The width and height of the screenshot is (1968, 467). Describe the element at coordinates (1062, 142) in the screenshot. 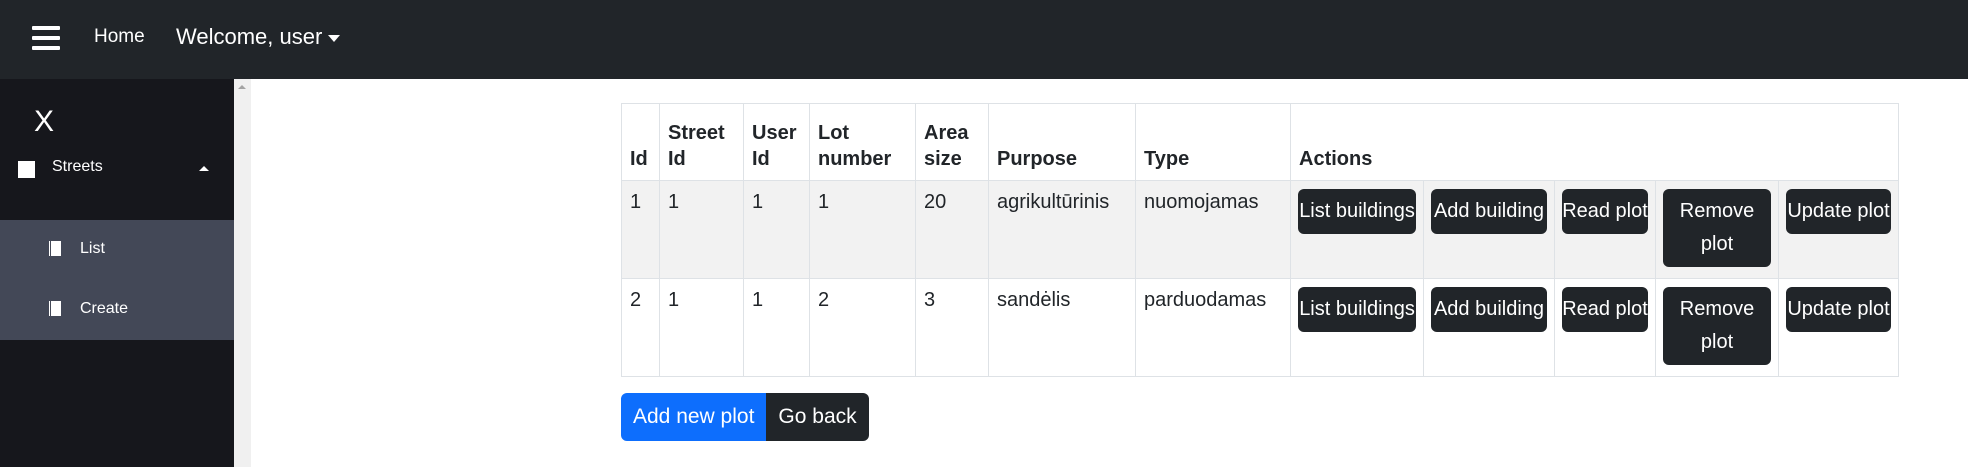

I see `header-purpose: Purpose` at that location.